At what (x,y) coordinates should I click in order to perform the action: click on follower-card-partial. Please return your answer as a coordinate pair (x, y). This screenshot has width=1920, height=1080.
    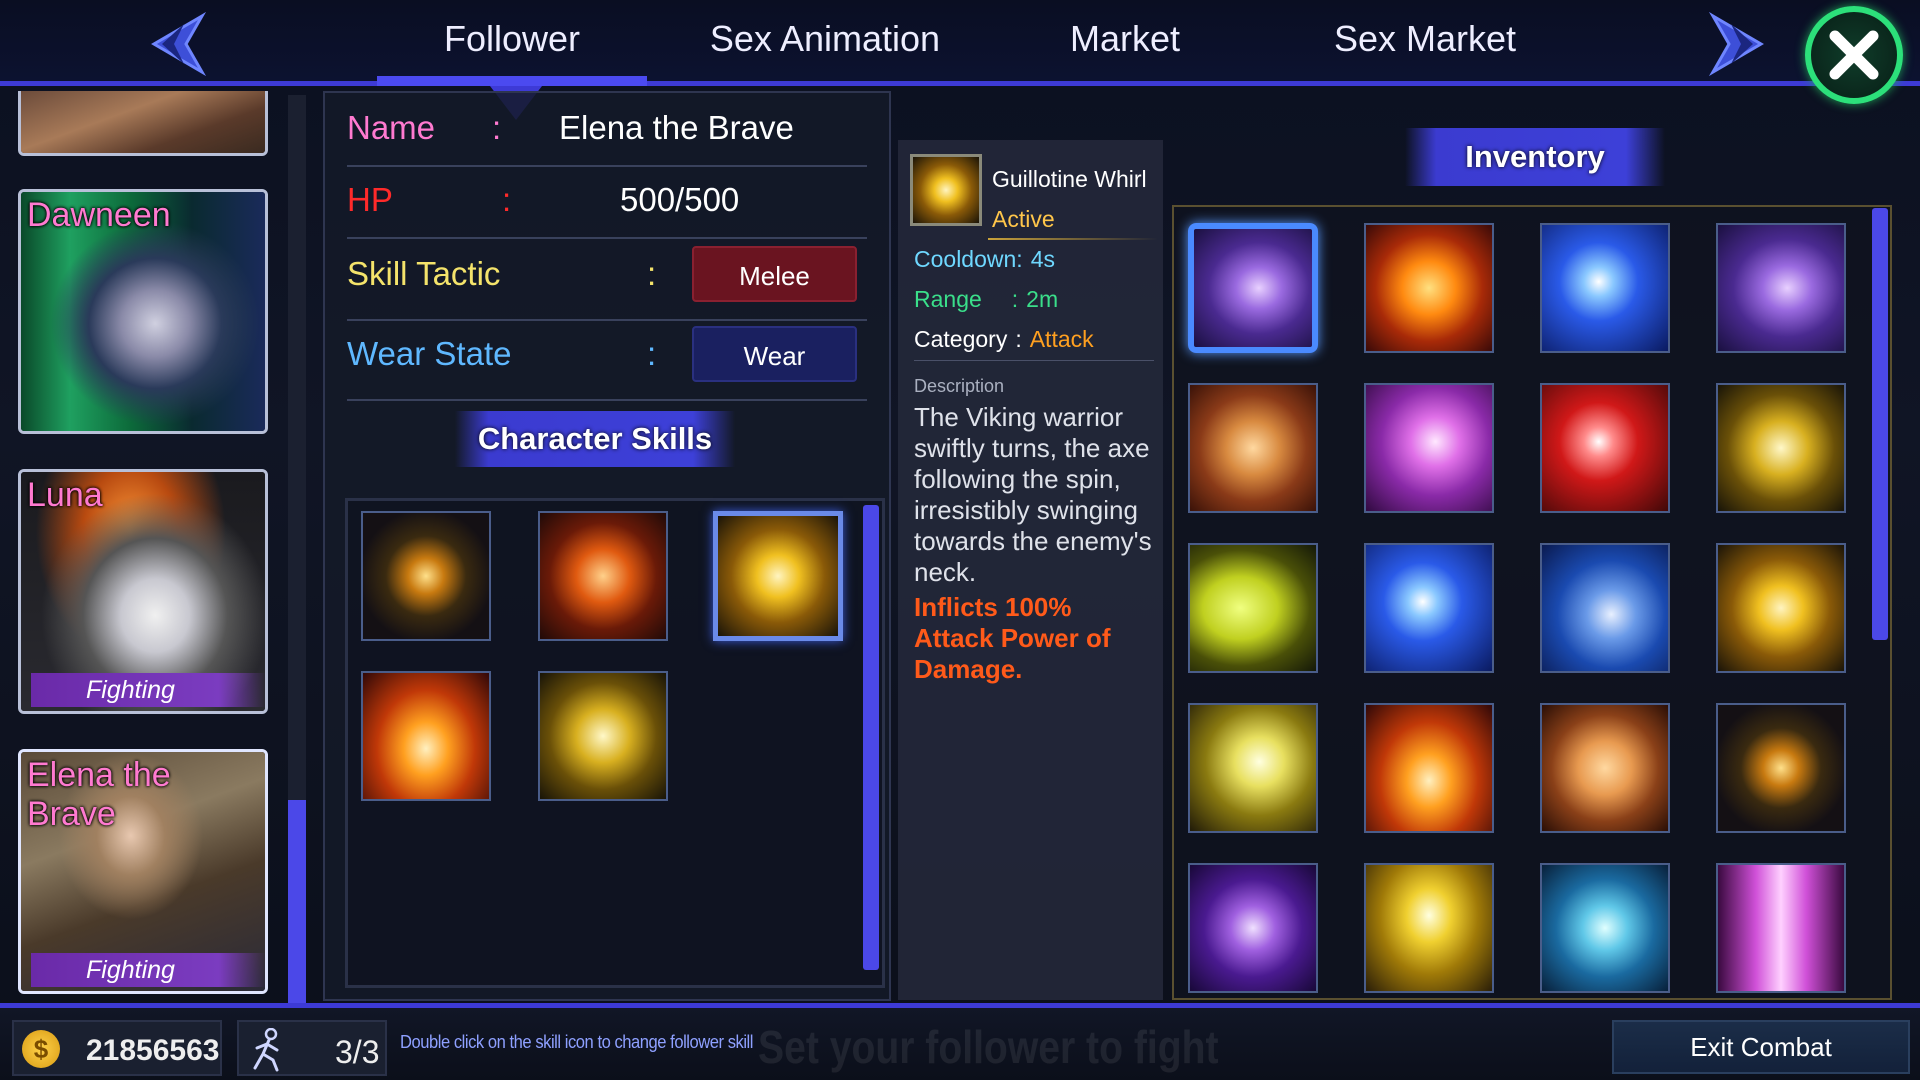
    Looking at the image, I should click on (143, 123).